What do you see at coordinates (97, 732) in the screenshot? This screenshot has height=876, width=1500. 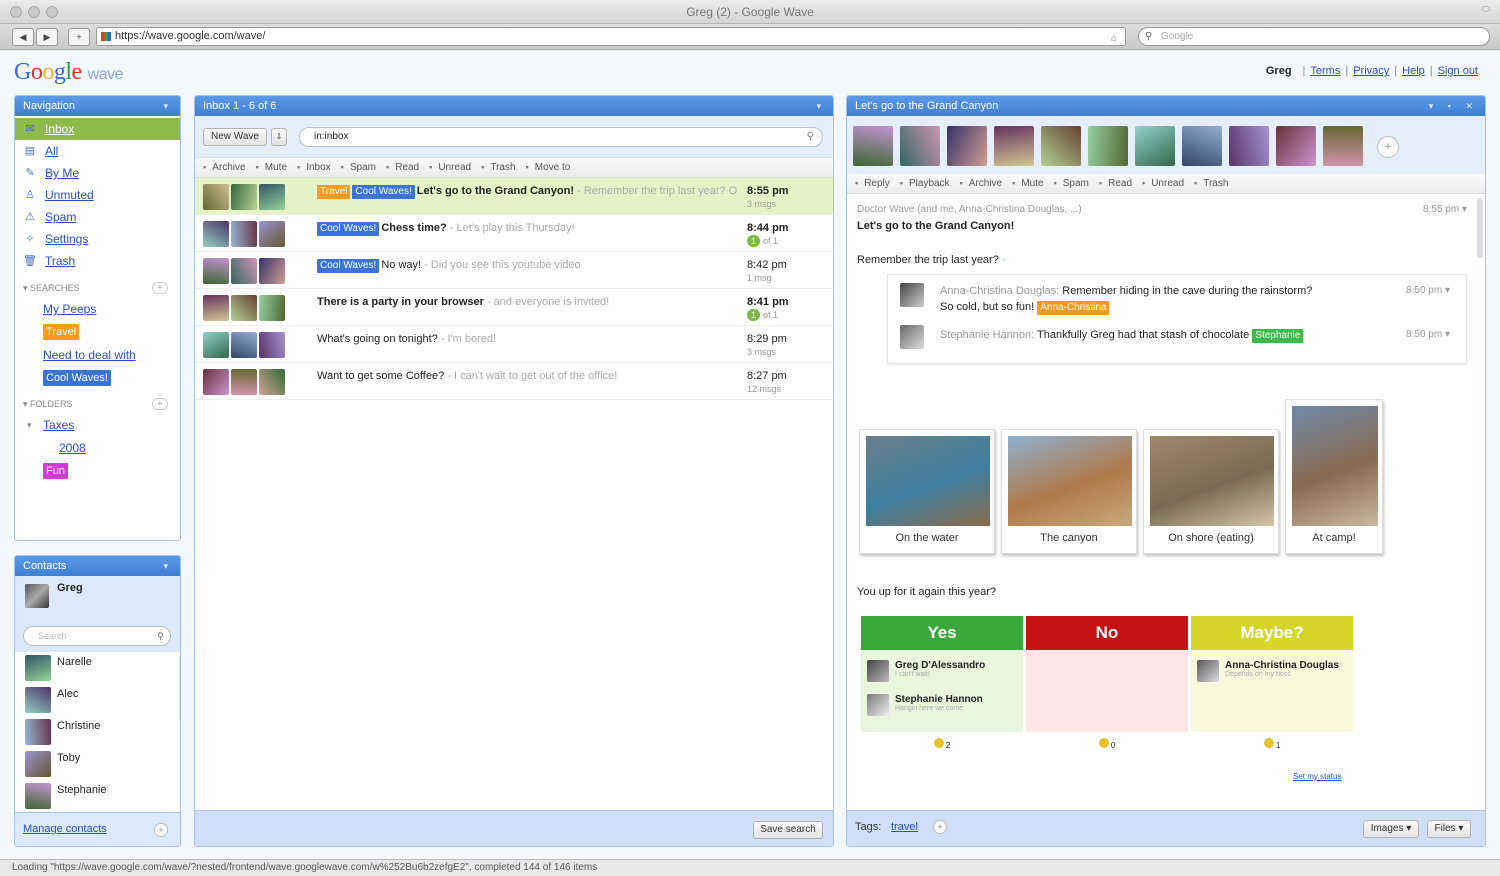 I see `contact-item: Christine` at bounding box center [97, 732].